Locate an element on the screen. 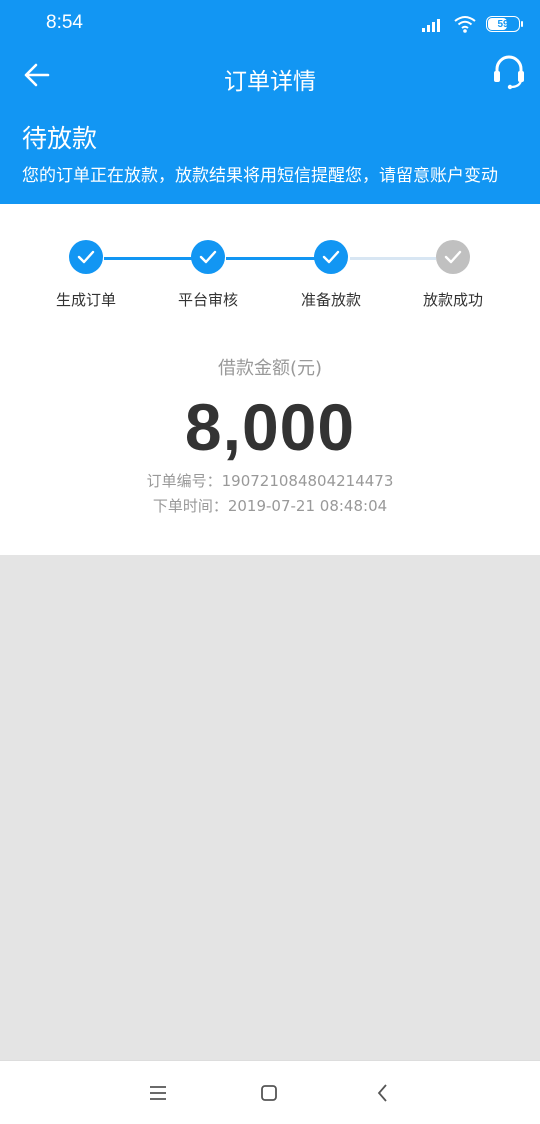 Image resolution: width=540 pixels, height=1124 pixels. battery-level: 59 is located at coordinates (503, 24).